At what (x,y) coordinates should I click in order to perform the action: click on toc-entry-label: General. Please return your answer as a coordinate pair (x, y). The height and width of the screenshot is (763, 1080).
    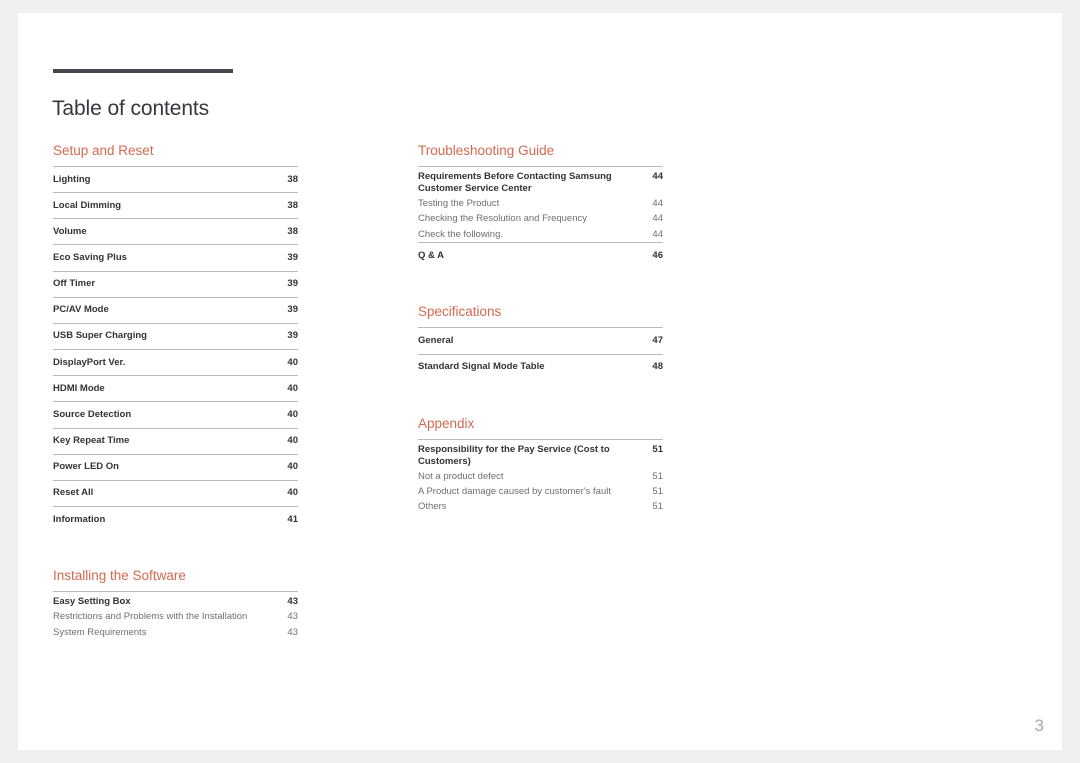
    Looking at the image, I should click on (436, 340).